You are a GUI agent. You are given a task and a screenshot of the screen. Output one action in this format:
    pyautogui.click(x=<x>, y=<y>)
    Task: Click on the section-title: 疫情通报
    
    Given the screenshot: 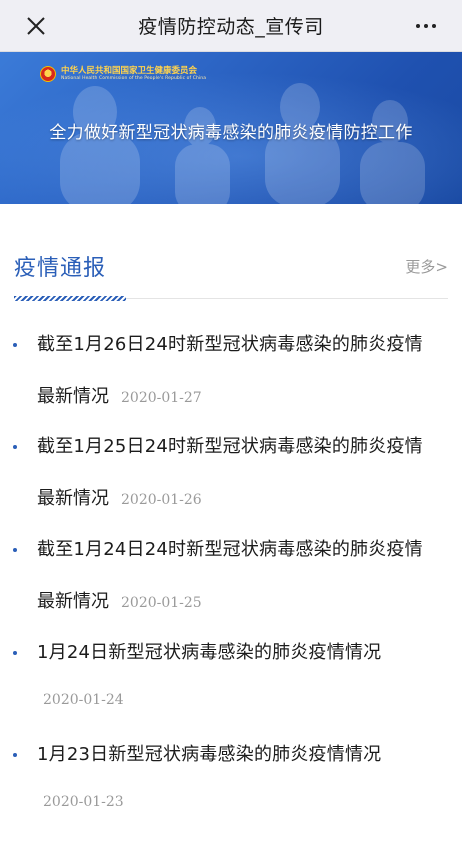 What is the action you would take?
    pyautogui.click(x=60, y=268)
    